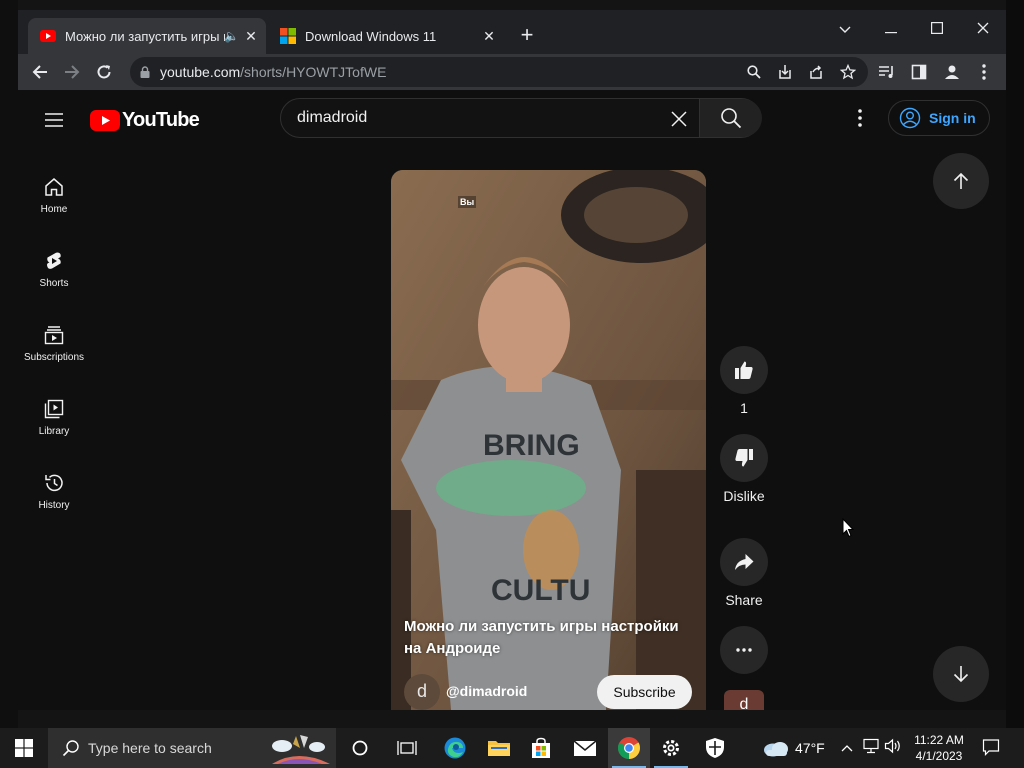 Image resolution: width=1024 pixels, height=768 pixels. I want to click on action-center-icon, so click(991, 748).